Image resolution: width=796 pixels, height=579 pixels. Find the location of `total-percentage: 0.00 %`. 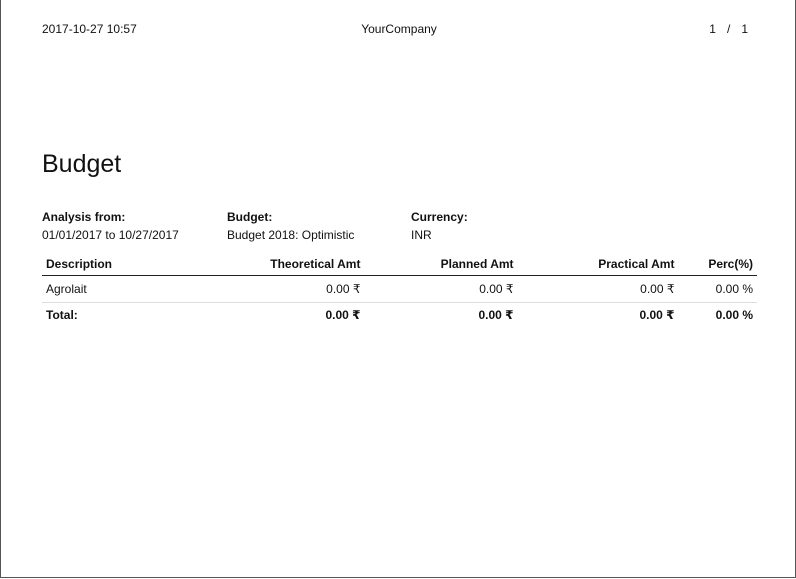

total-percentage: 0.00 % is located at coordinates (734, 315).